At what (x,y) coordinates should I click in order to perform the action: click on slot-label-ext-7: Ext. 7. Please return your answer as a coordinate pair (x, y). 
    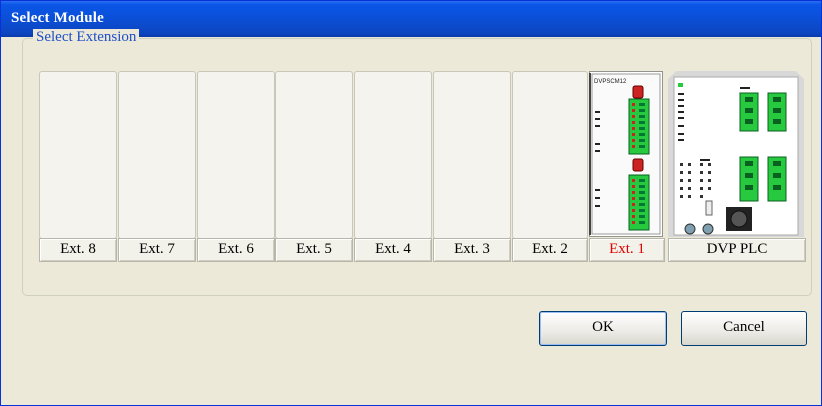
    Looking at the image, I should click on (157, 250).